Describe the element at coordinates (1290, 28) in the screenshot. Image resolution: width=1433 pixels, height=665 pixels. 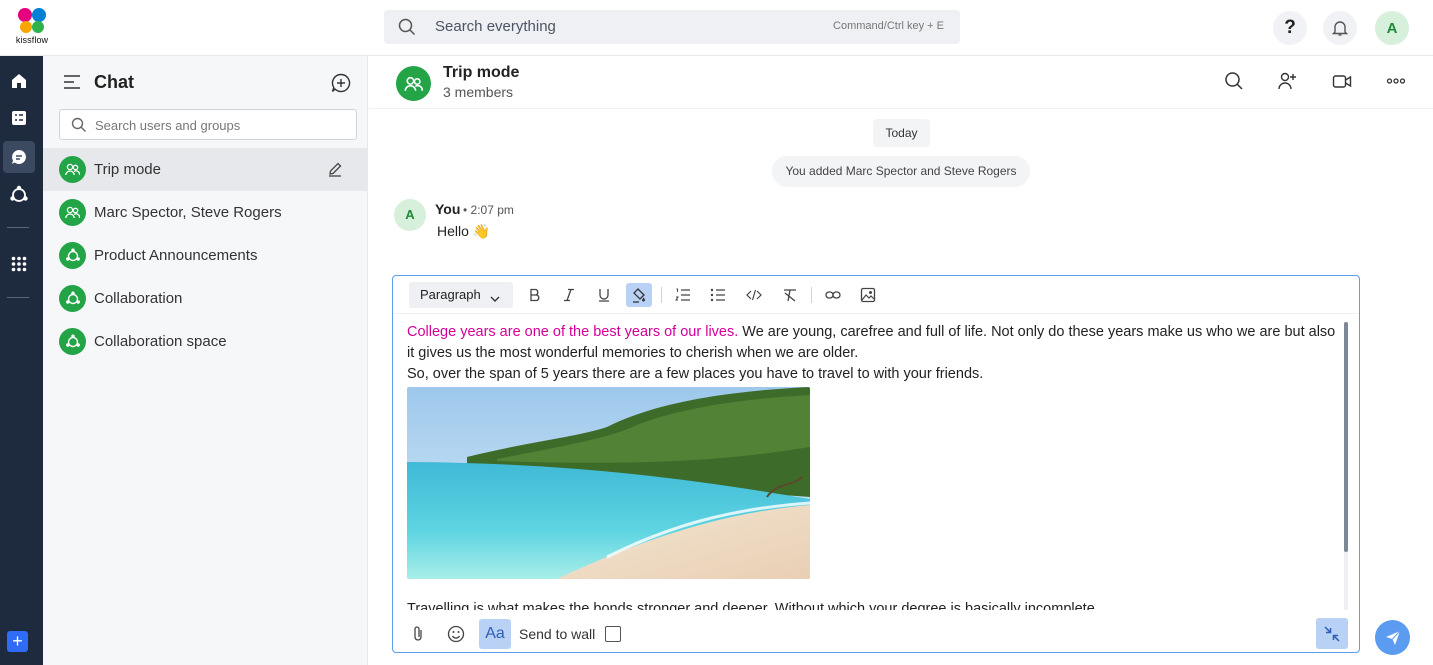
I see `help-button: ?` at that location.